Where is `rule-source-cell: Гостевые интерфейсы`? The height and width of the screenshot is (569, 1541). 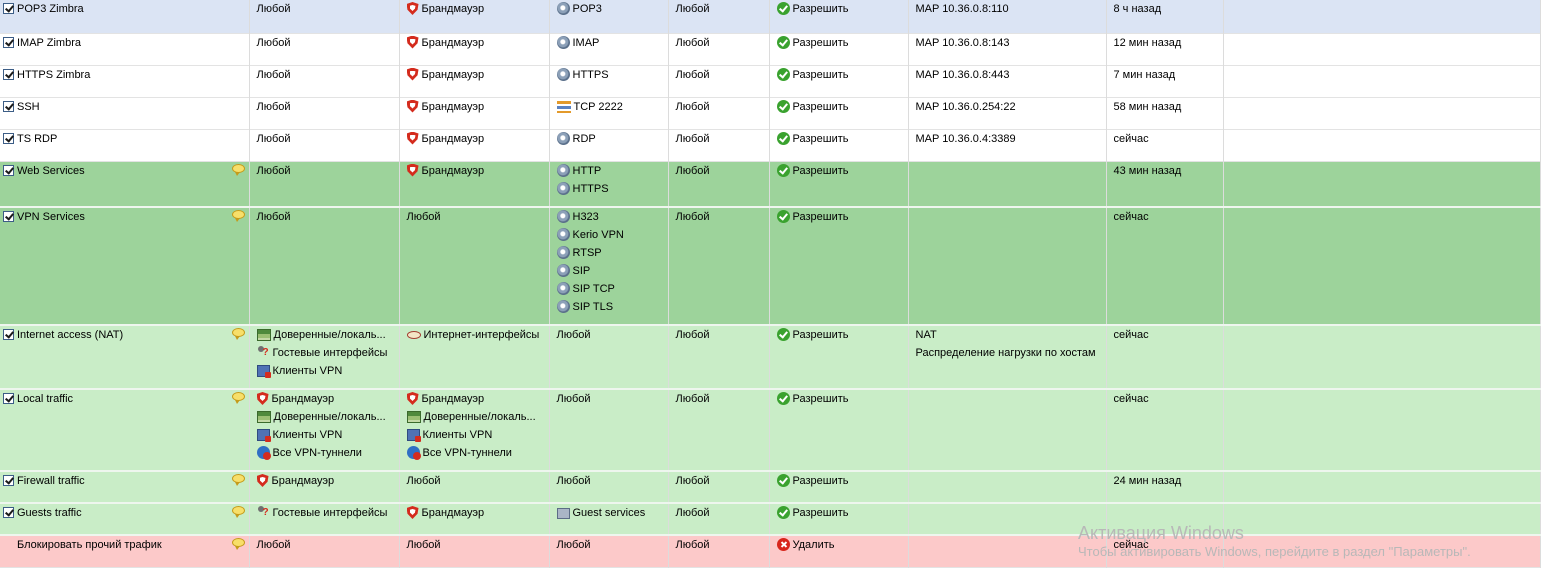 rule-source-cell: Гостевые интерфейсы is located at coordinates (324, 519).